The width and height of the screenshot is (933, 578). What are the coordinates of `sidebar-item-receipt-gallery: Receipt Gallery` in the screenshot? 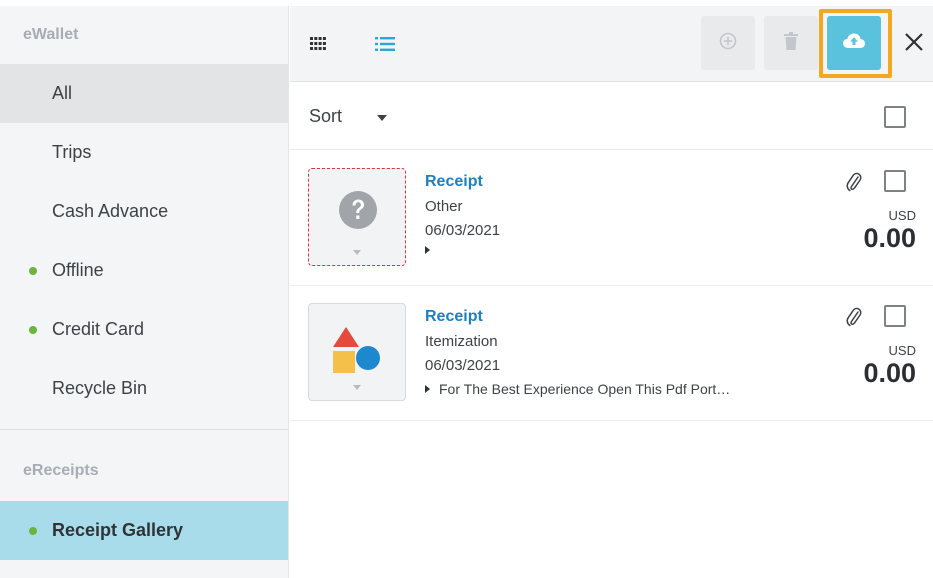 It's located at (144, 530).